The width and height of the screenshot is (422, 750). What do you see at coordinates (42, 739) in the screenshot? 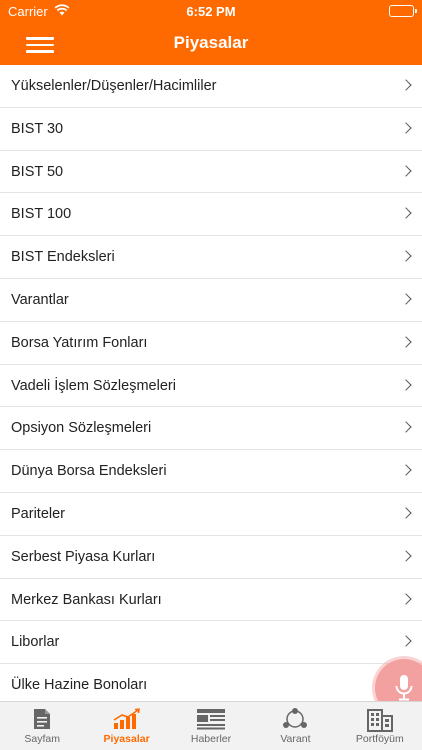
I see `tab-label: Sayfam` at bounding box center [42, 739].